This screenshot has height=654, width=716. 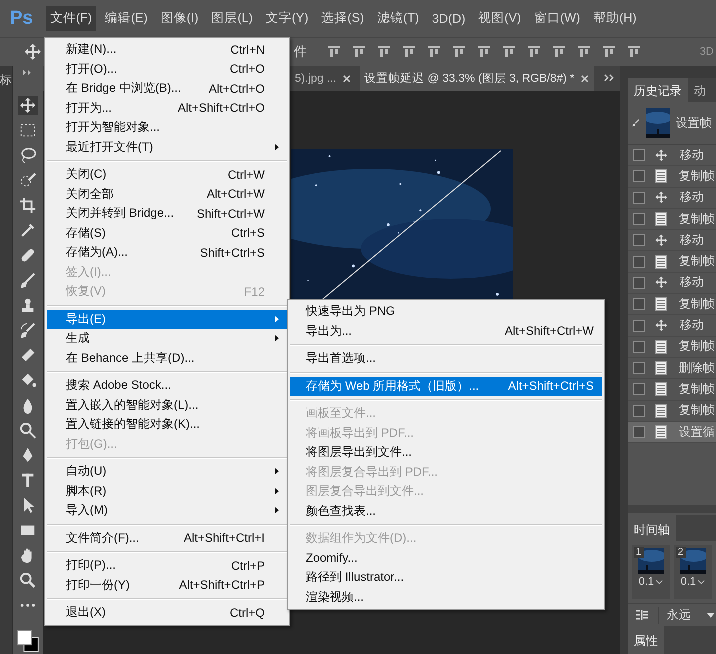 What do you see at coordinates (167, 566) in the screenshot?
I see `menu-item: 打印(P)... Ctrl+P` at bounding box center [167, 566].